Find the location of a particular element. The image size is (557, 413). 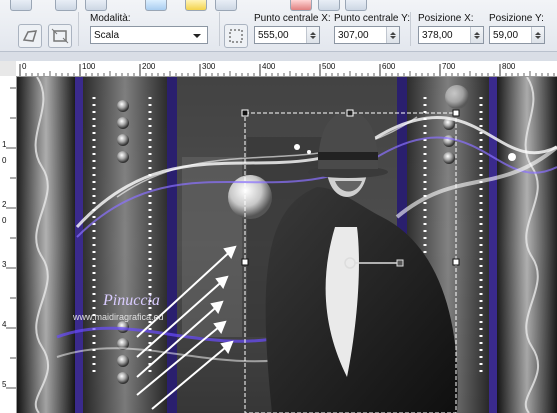

center-x-label: Punto centrale X: is located at coordinates (292, 18).